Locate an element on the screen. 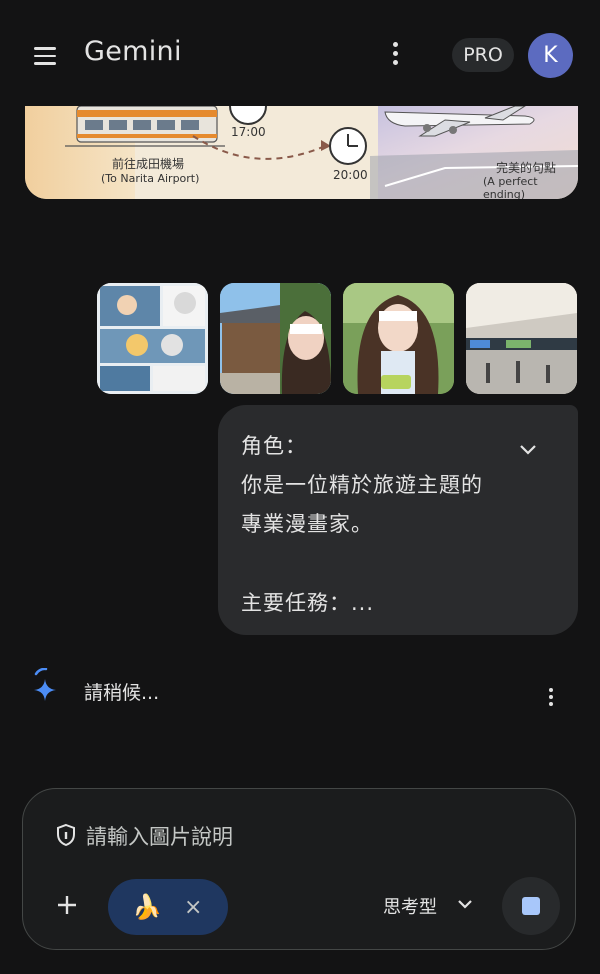 The image size is (600, 974). banner-caption-right-en: (A perfect ending) is located at coordinates (510, 187).